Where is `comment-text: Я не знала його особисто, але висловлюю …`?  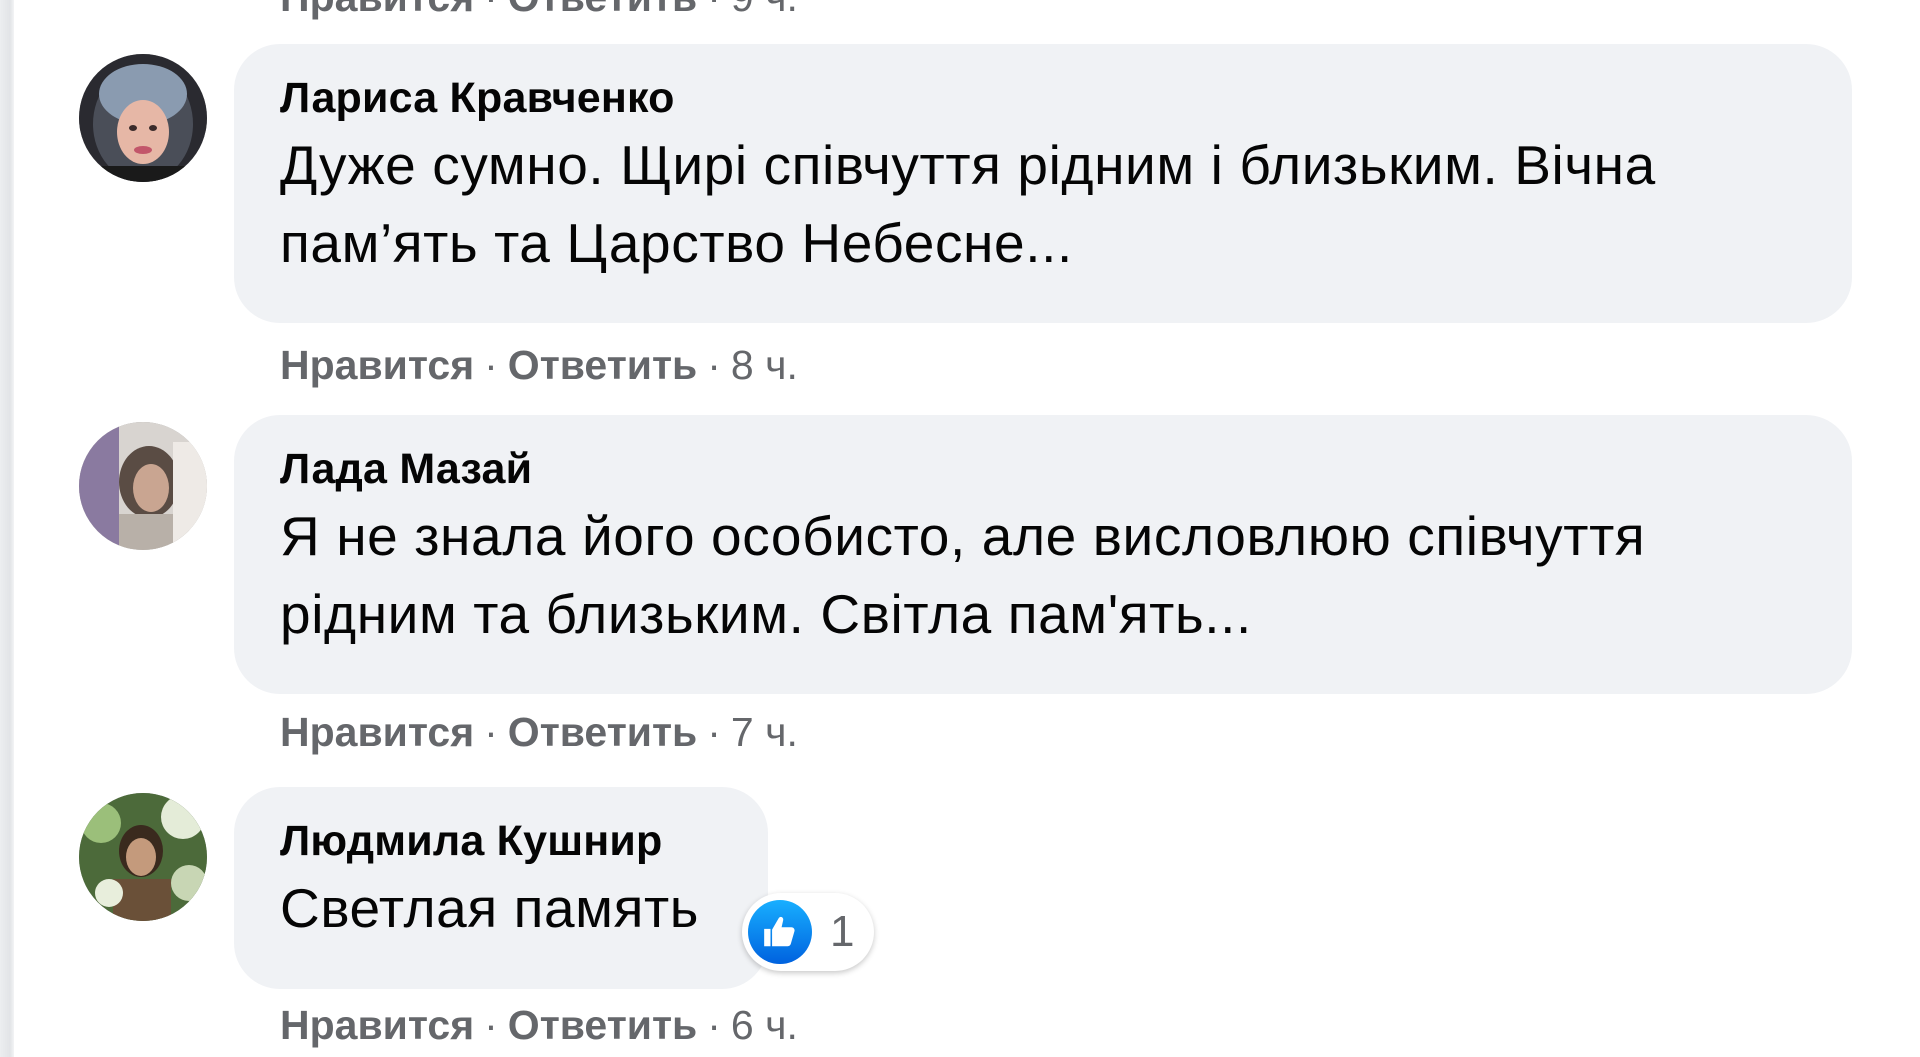 comment-text: Я не знала його особисто, але висловлюю … is located at coordinates (1043, 575).